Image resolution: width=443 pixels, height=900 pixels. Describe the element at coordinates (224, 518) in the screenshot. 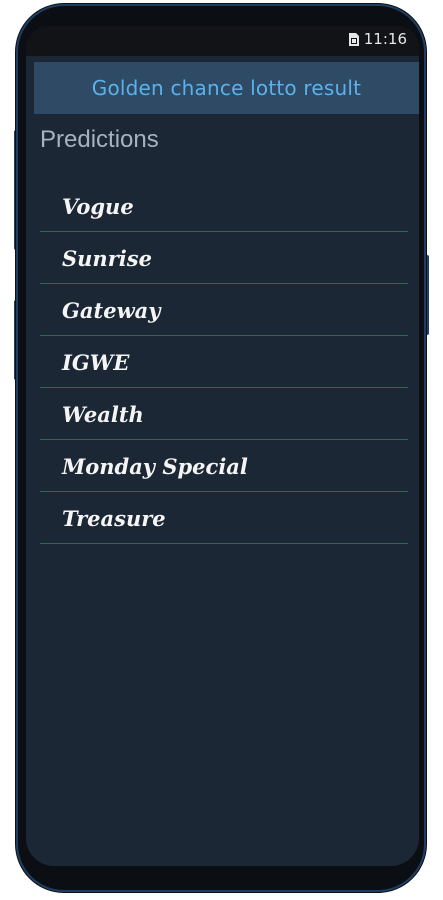

I see `list-item-treasure: Treasure` at that location.